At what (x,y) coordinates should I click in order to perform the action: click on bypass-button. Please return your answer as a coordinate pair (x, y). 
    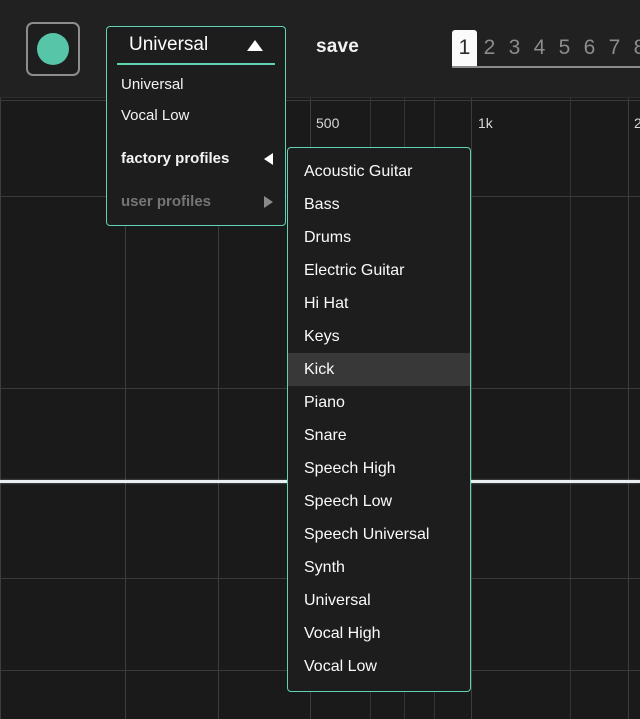
    Looking at the image, I should click on (53, 49).